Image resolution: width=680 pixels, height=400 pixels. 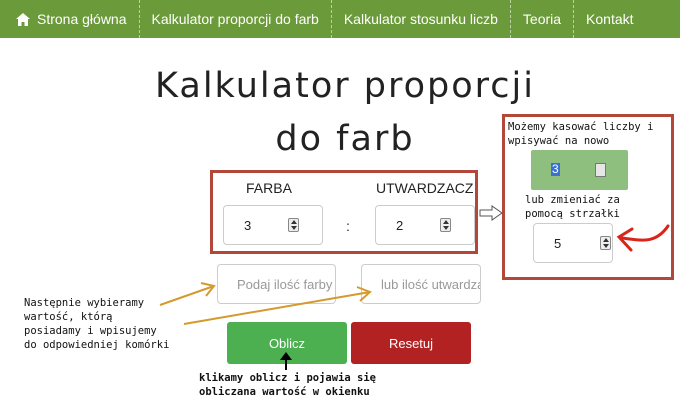 I want to click on orange-arrow-icon-upper, so click(x=187, y=294).